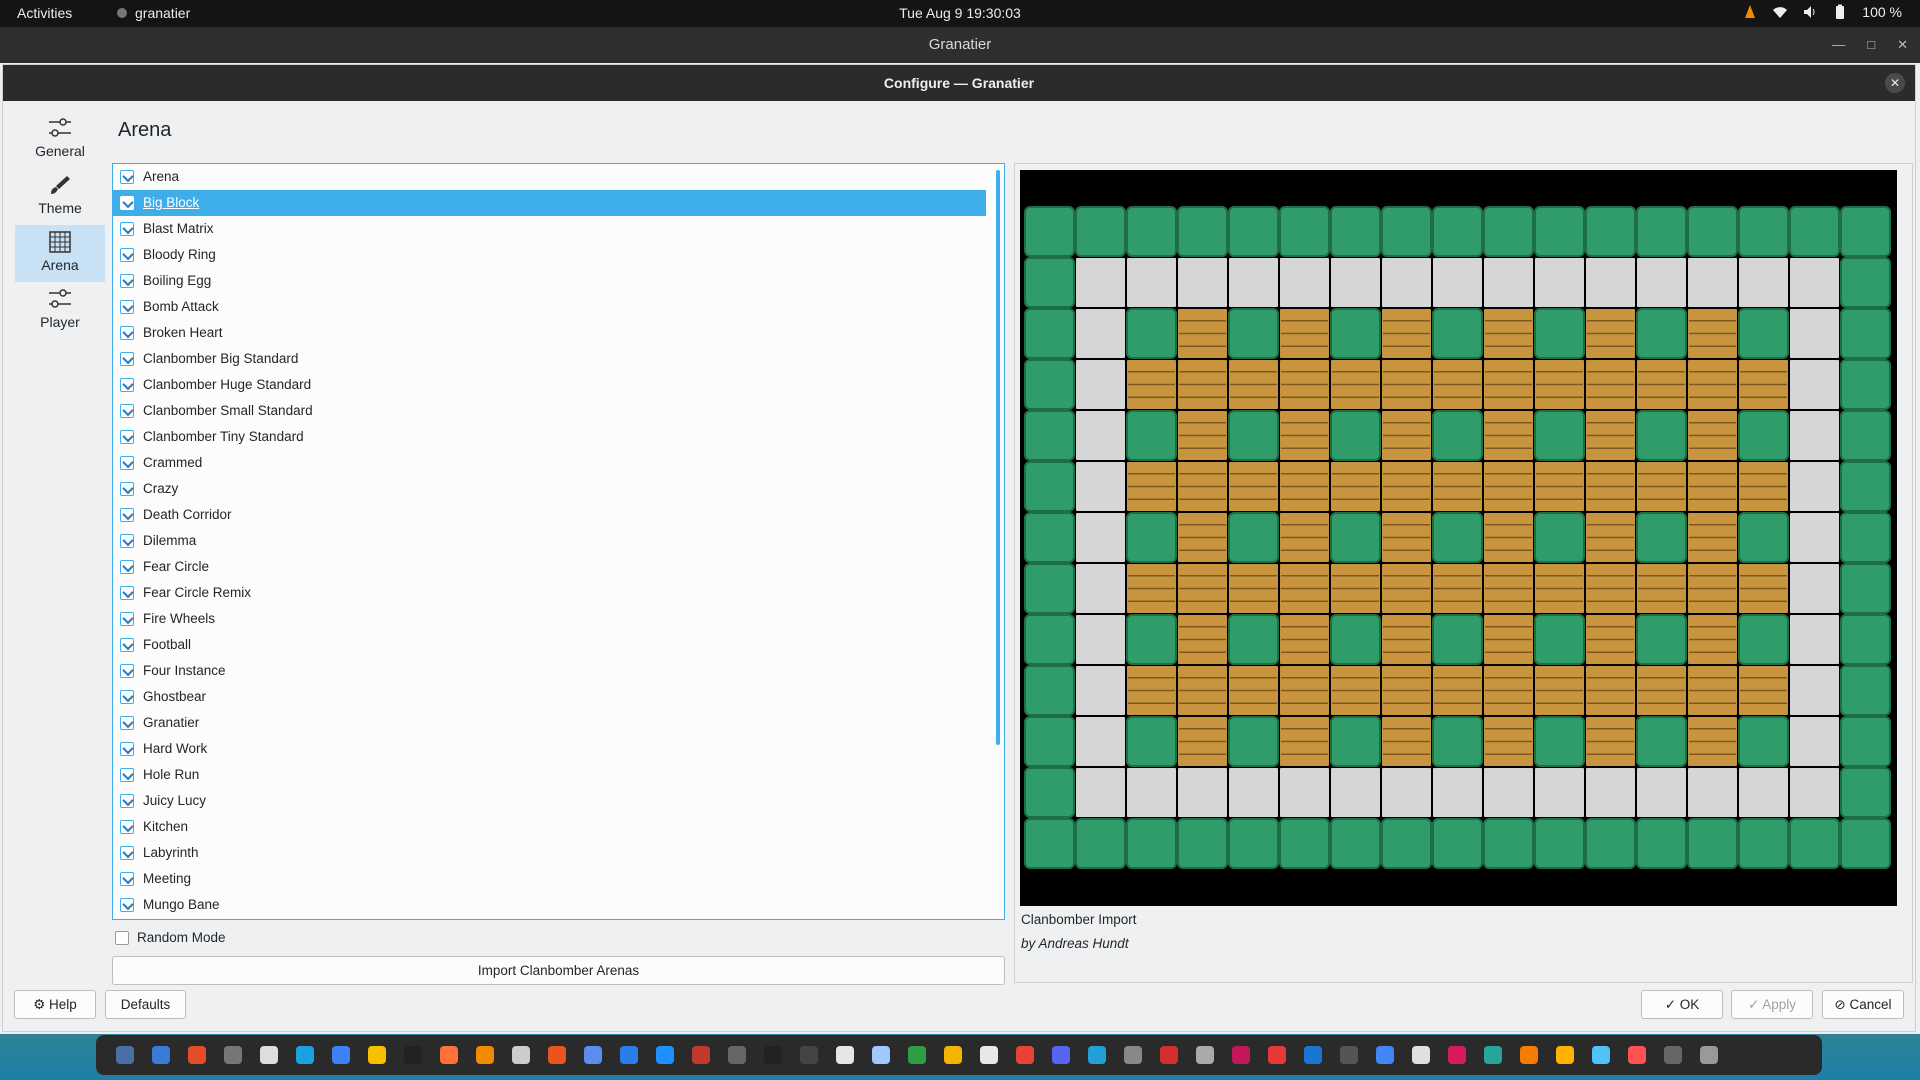  Describe the element at coordinates (170, 937) in the screenshot. I see `random-mode-checkbox: Random Mode` at that location.